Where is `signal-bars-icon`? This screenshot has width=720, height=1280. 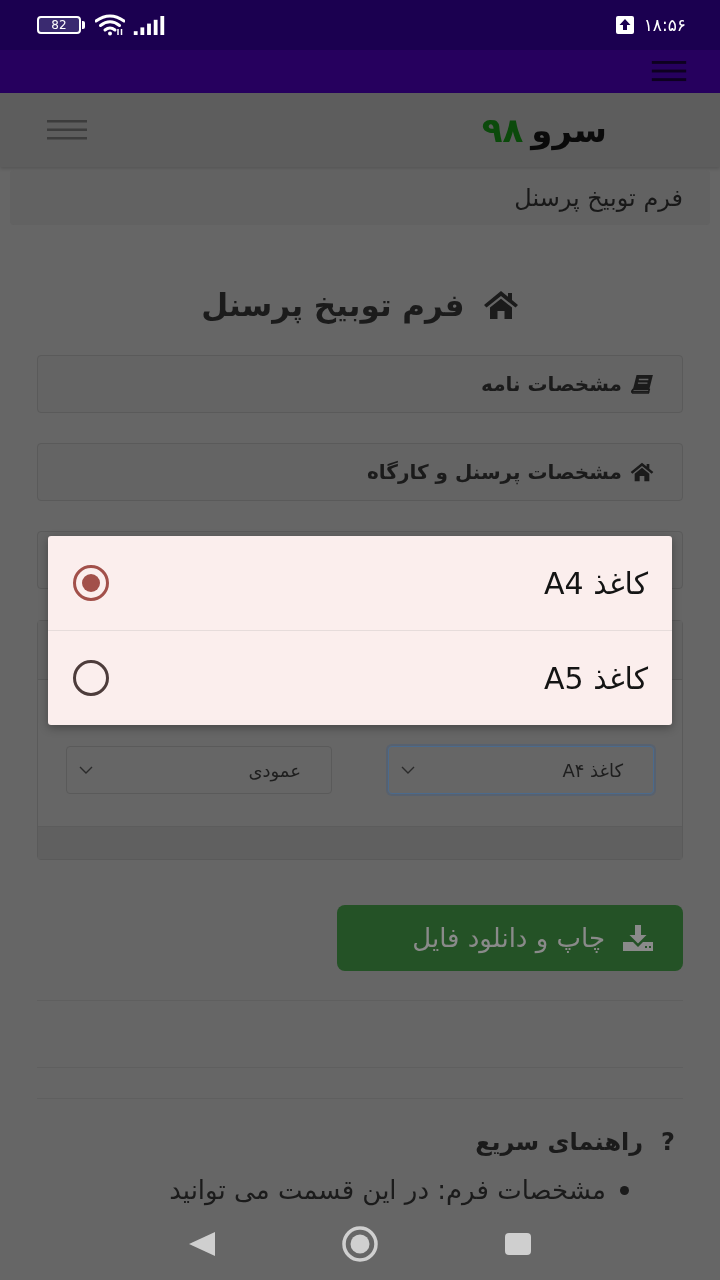 signal-bars-icon is located at coordinates (149, 25).